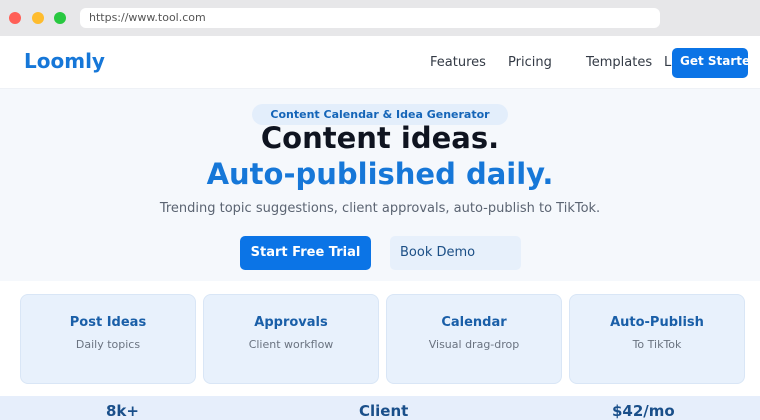  Describe the element at coordinates (530, 62) in the screenshot. I see `nav-link-pricing: Pricing` at that location.